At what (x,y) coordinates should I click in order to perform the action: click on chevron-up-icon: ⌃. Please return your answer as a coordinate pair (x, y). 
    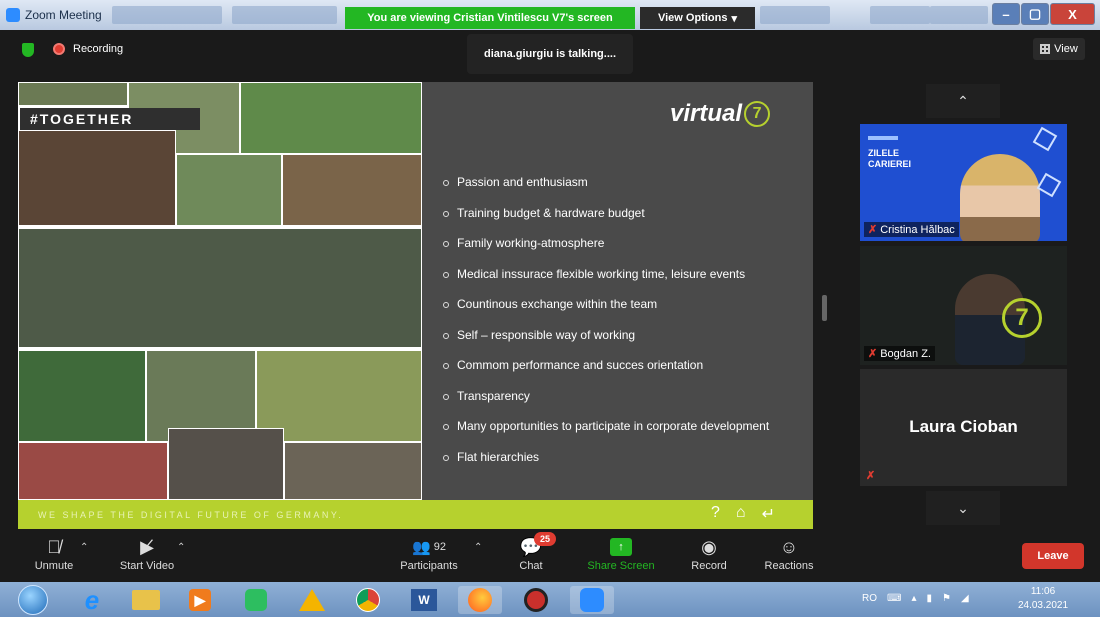
    Looking at the image, I should click on (963, 100).